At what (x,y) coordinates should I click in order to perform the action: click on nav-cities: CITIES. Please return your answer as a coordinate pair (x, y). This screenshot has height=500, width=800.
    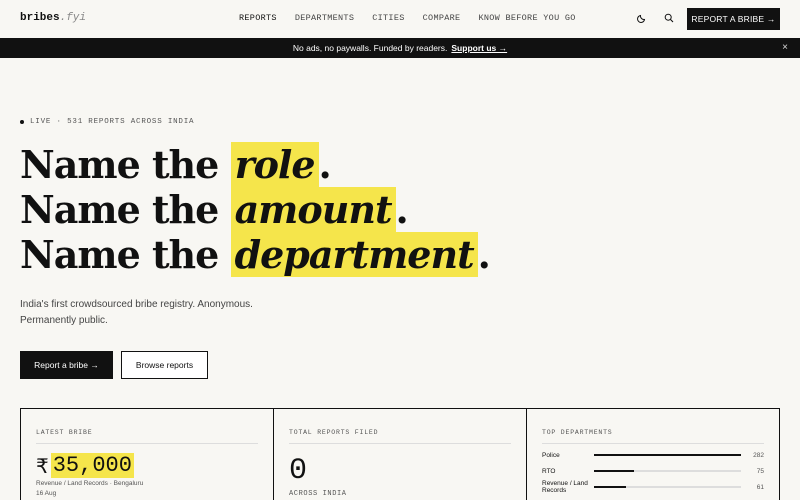
    Looking at the image, I should click on (388, 18).